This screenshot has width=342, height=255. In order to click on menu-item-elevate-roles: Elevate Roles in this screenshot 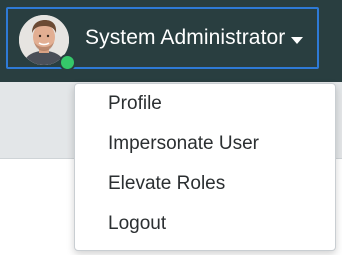, I will do `click(205, 184)`.